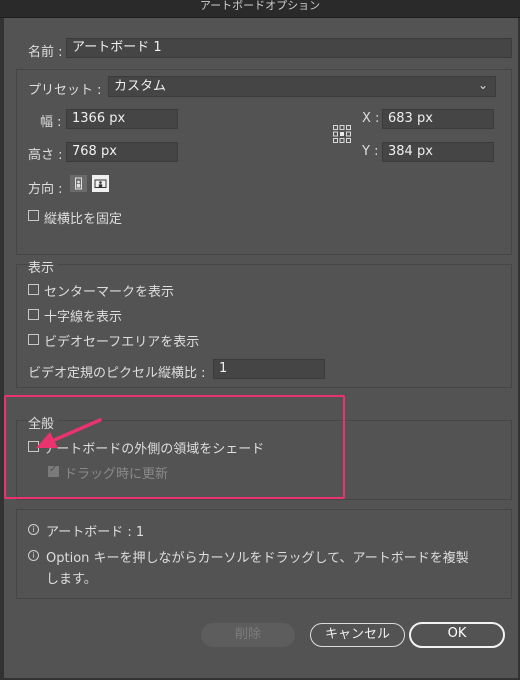 This screenshot has height=680, width=520. I want to click on width-input: 1366 px, so click(122, 119).